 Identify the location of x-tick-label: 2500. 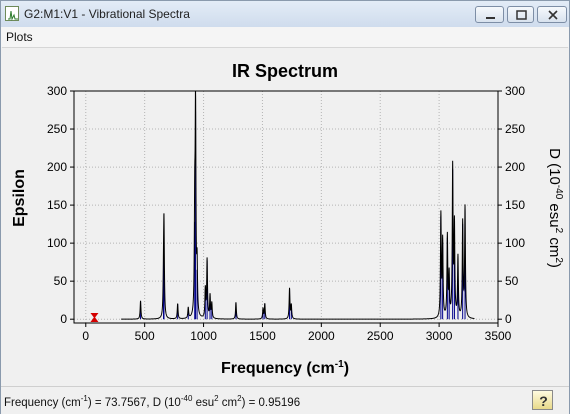
(380, 336).